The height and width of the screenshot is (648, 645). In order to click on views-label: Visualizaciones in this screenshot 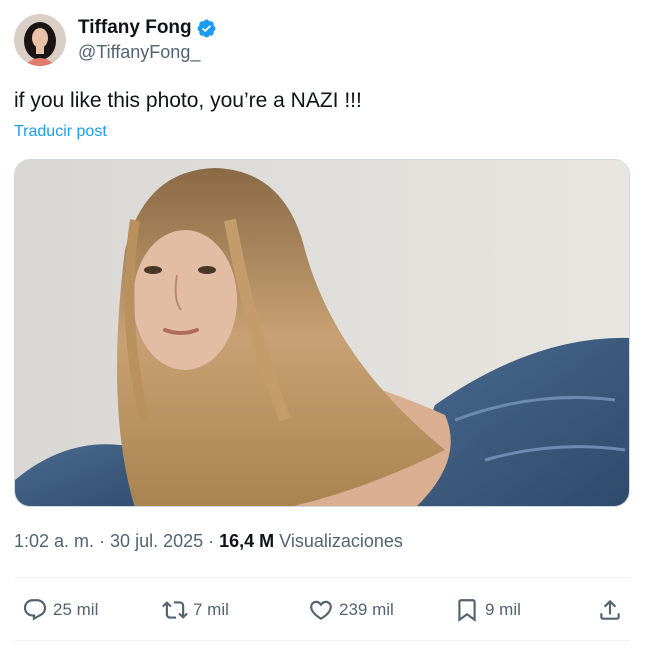, I will do `click(341, 541)`.